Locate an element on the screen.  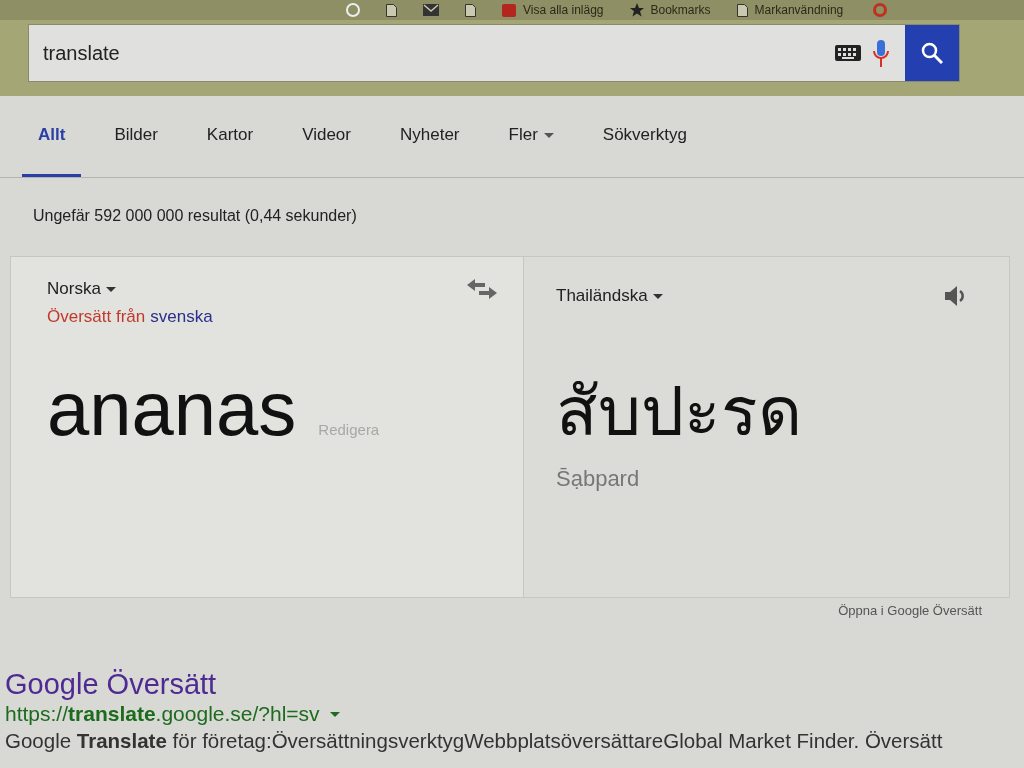
target-language-dropdown: Thailändska is located at coordinates (609, 296).